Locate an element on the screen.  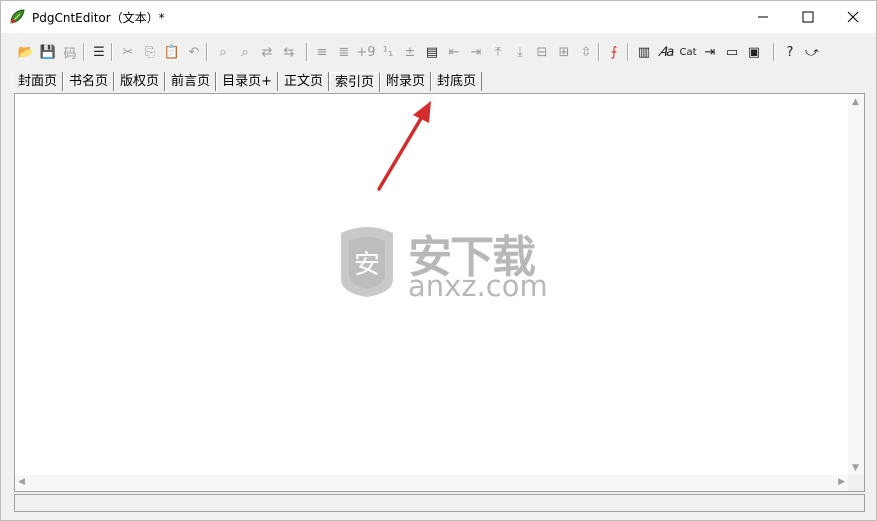
horizontal-scrollbar: ◀ ▶ is located at coordinates (431, 483).